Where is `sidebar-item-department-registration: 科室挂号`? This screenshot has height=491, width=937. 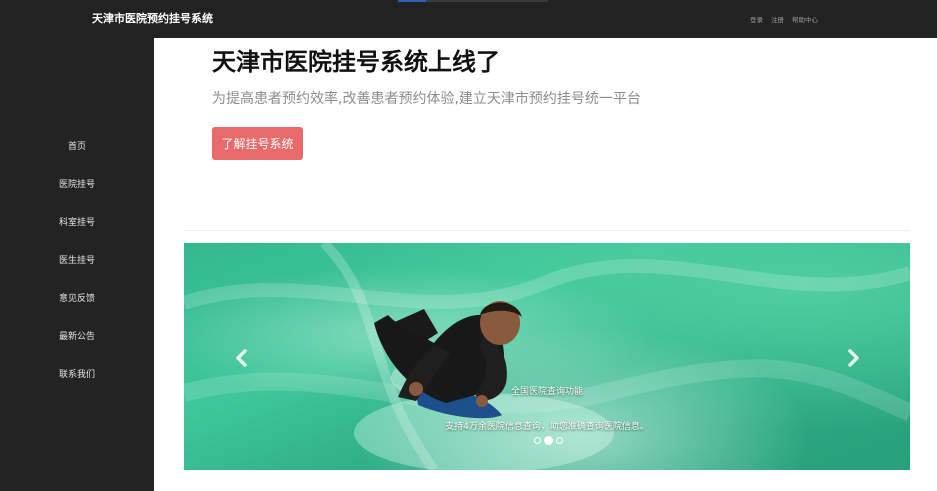 sidebar-item-department-registration: 科室挂号 is located at coordinates (77, 221).